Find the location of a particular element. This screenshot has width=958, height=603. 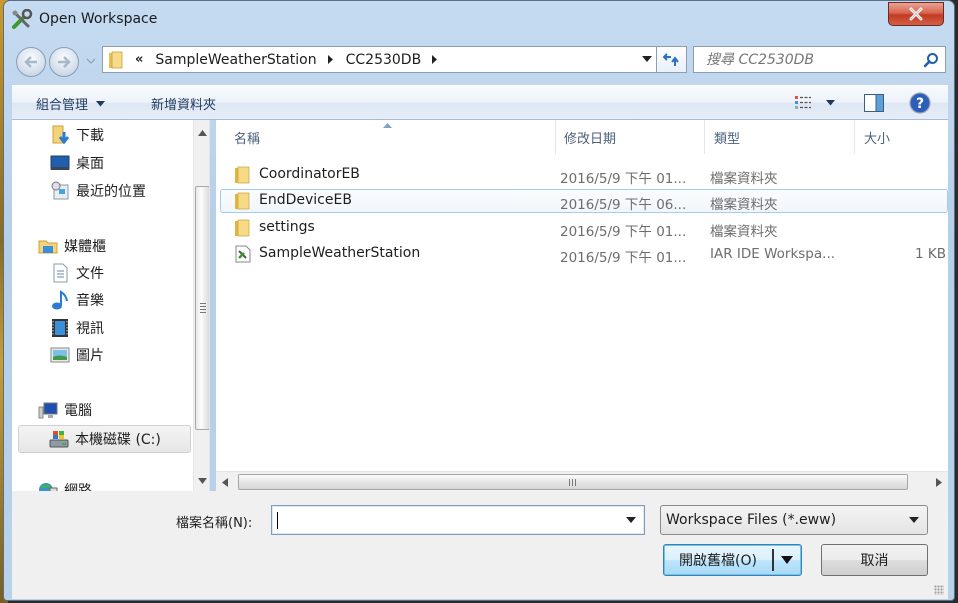

back-button is located at coordinates (31, 62).